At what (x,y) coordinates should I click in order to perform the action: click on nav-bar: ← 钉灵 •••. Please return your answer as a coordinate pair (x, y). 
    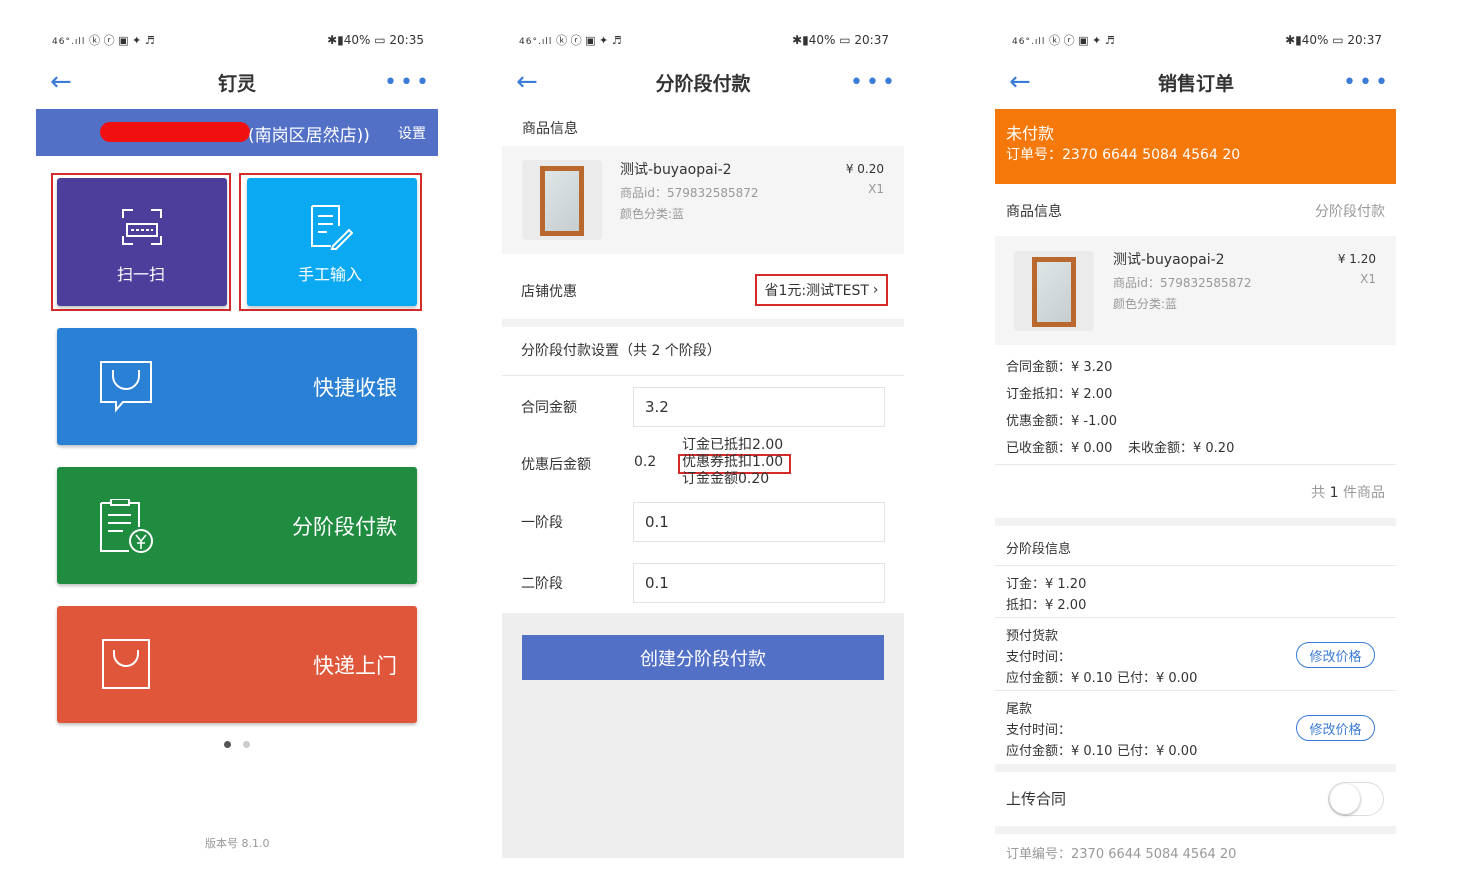
    Looking at the image, I should click on (239, 82).